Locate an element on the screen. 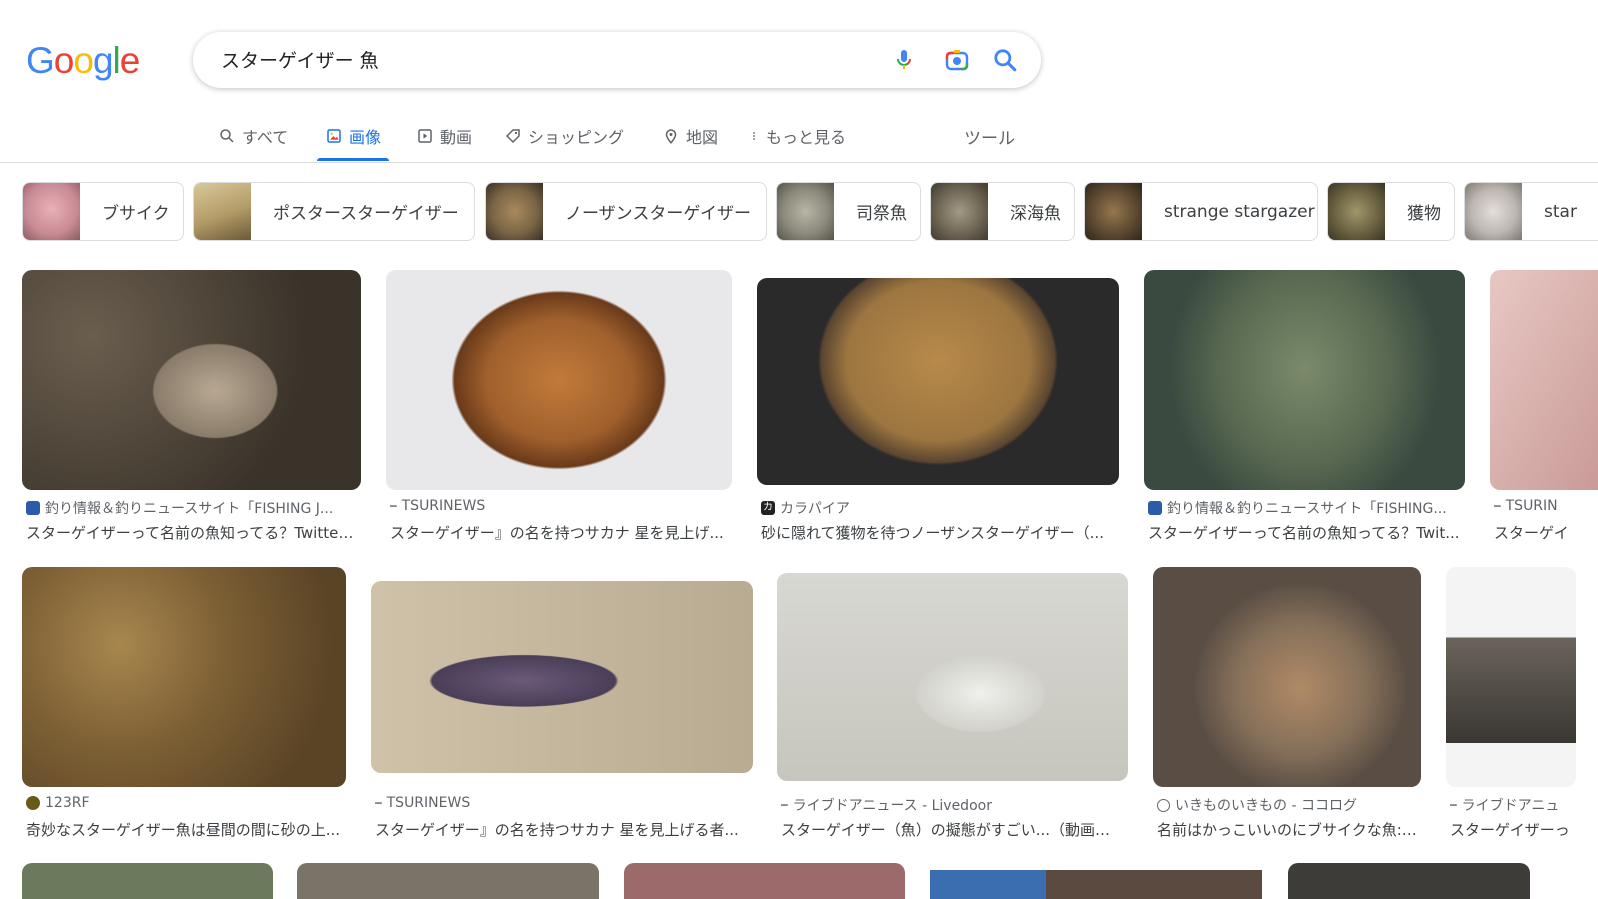 The height and width of the screenshot is (899, 1598). tab-more: もっと見る is located at coordinates (797, 136).